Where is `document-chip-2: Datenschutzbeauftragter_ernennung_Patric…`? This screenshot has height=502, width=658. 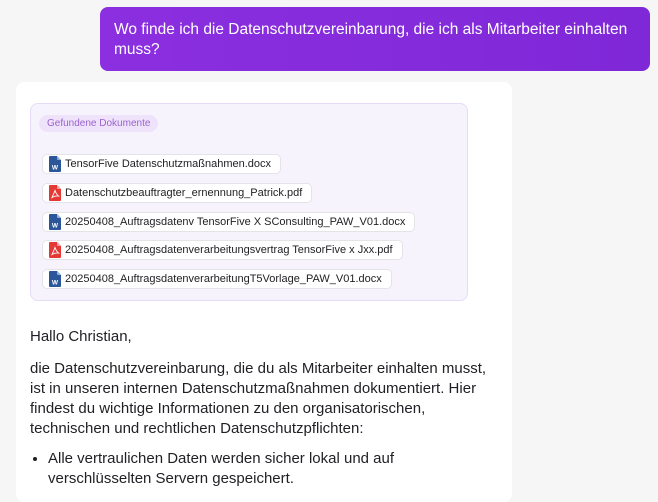
document-chip-2: Datenschutzbeauftragter_ernennung_Patric… is located at coordinates (177, 193).